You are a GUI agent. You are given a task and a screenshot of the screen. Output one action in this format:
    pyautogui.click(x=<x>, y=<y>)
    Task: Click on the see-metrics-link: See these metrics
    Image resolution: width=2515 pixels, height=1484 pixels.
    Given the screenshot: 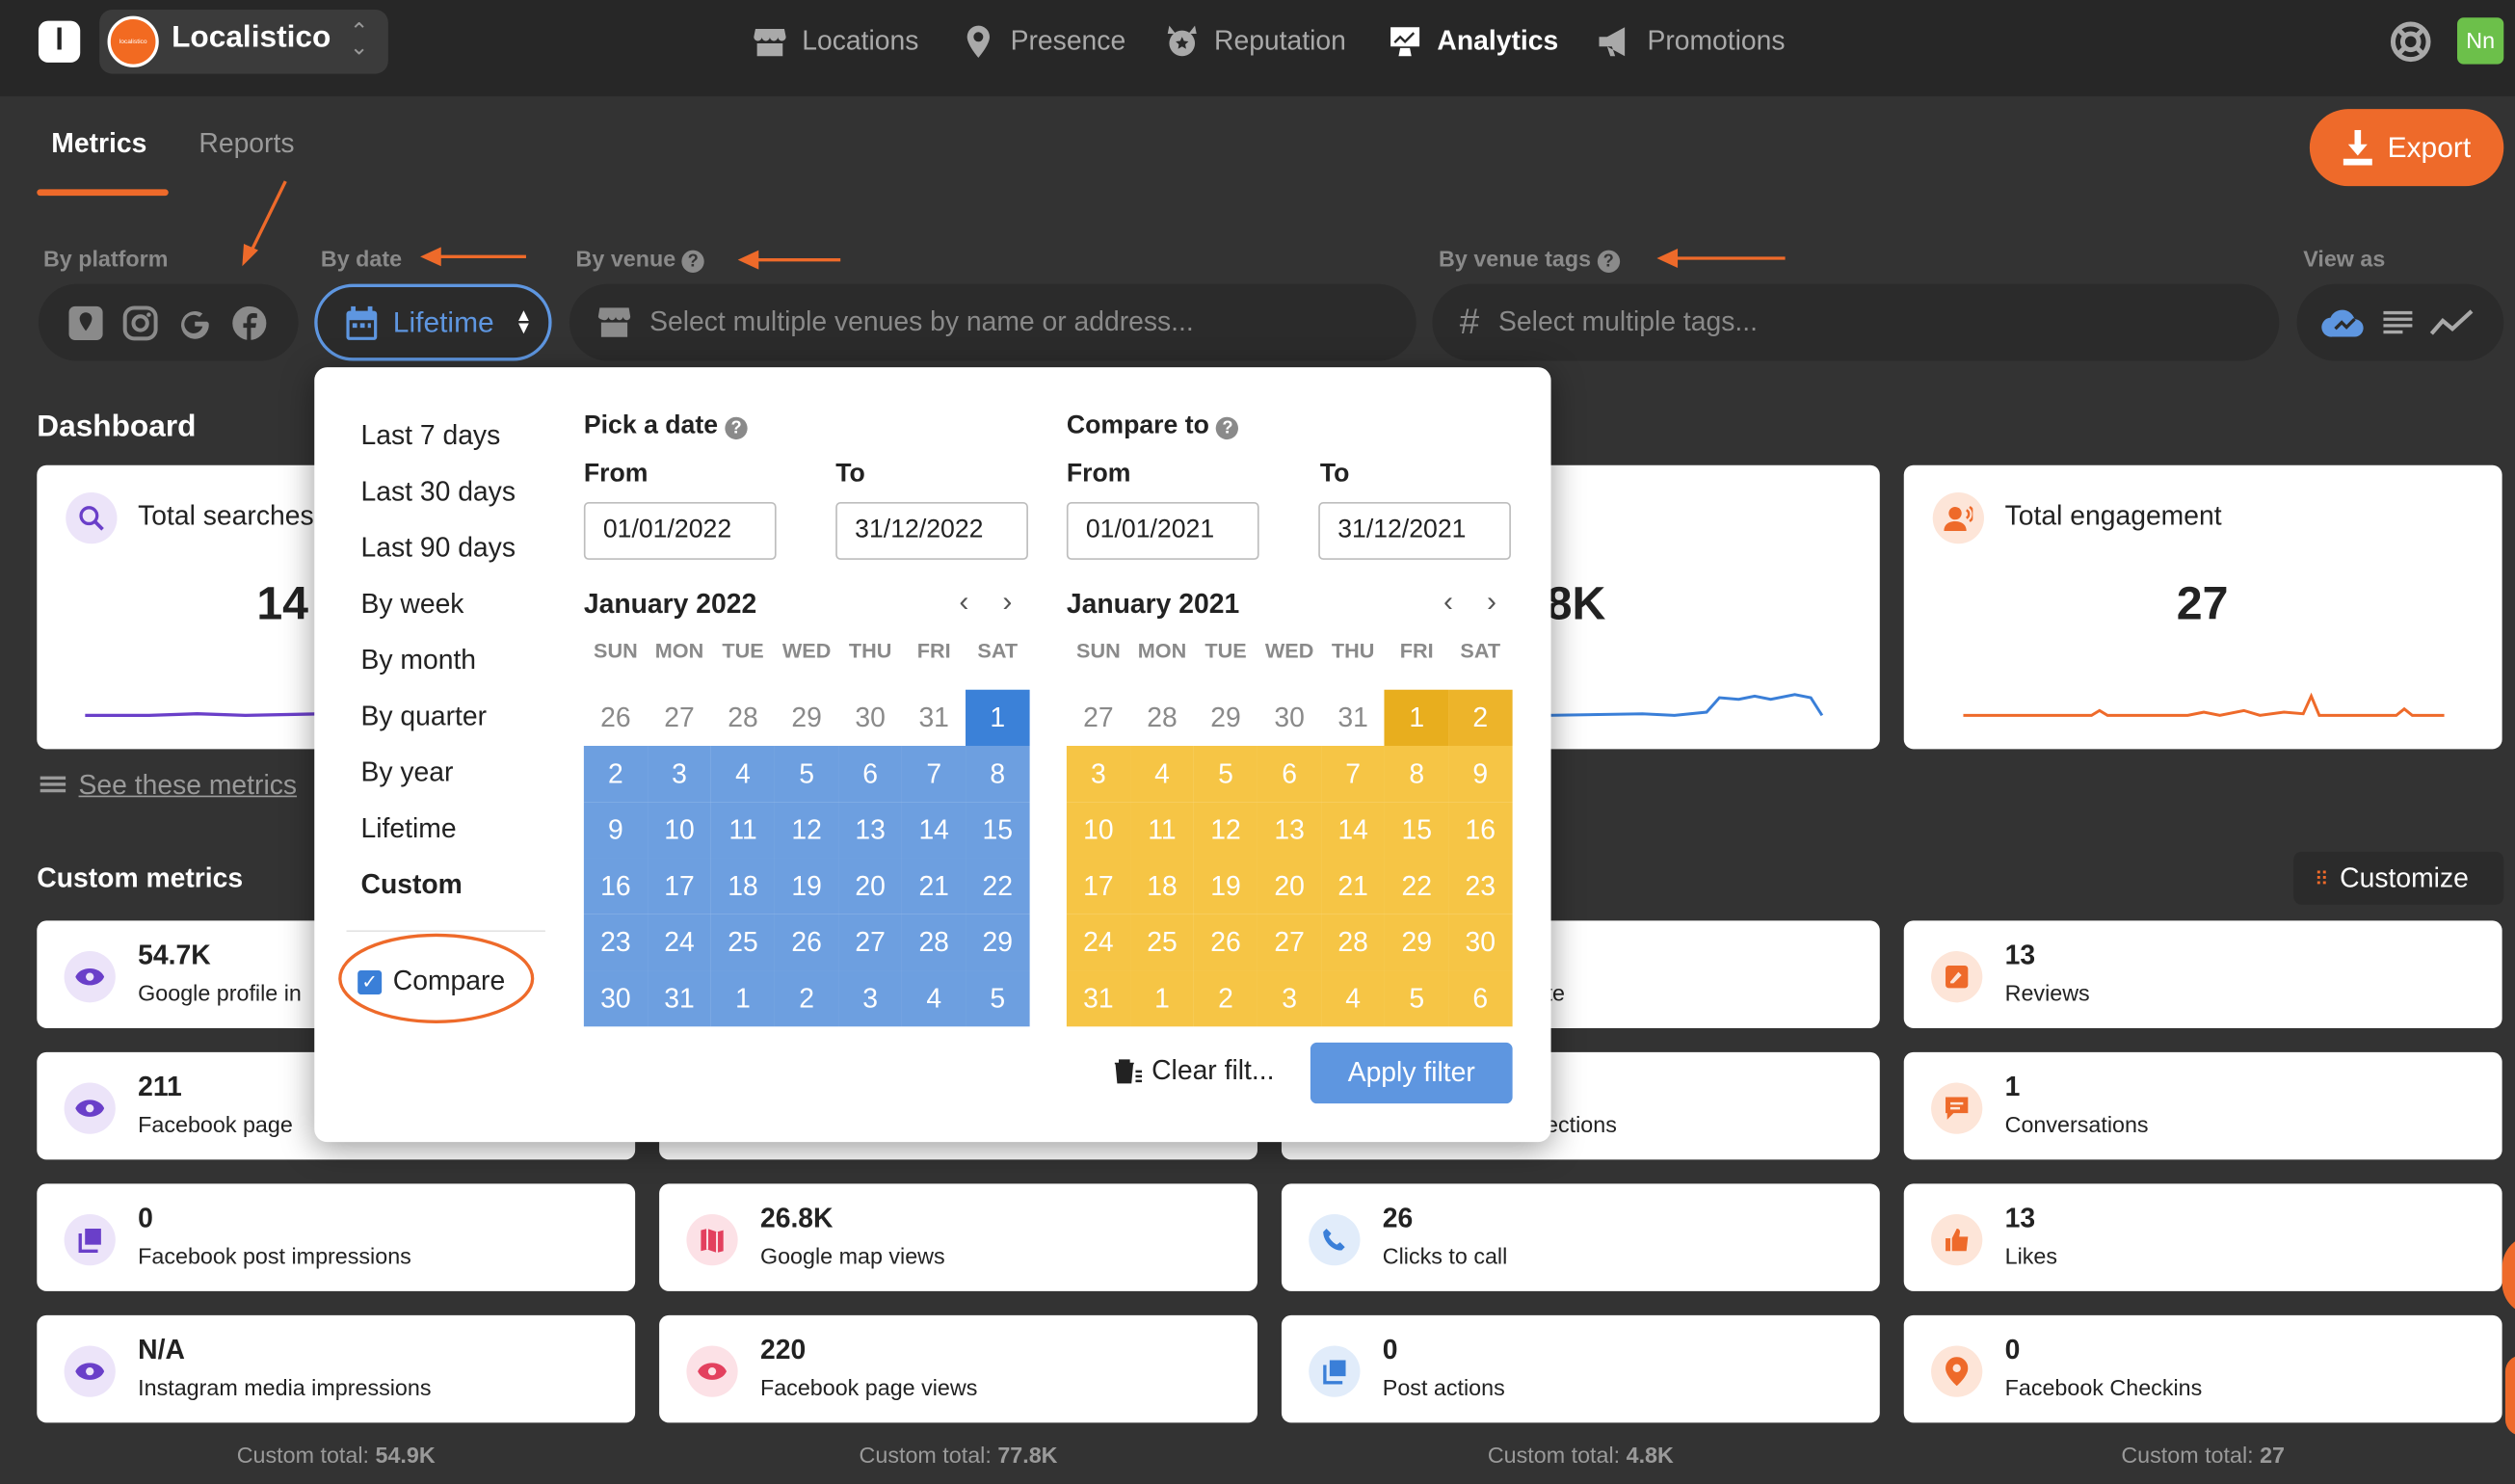 What is the action you would take?
    pyautogui.click(x=168, y=786)
    